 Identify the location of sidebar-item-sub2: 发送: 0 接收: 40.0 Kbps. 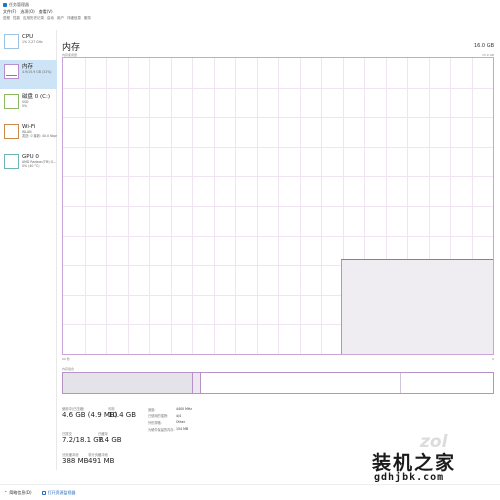
(39, 136).